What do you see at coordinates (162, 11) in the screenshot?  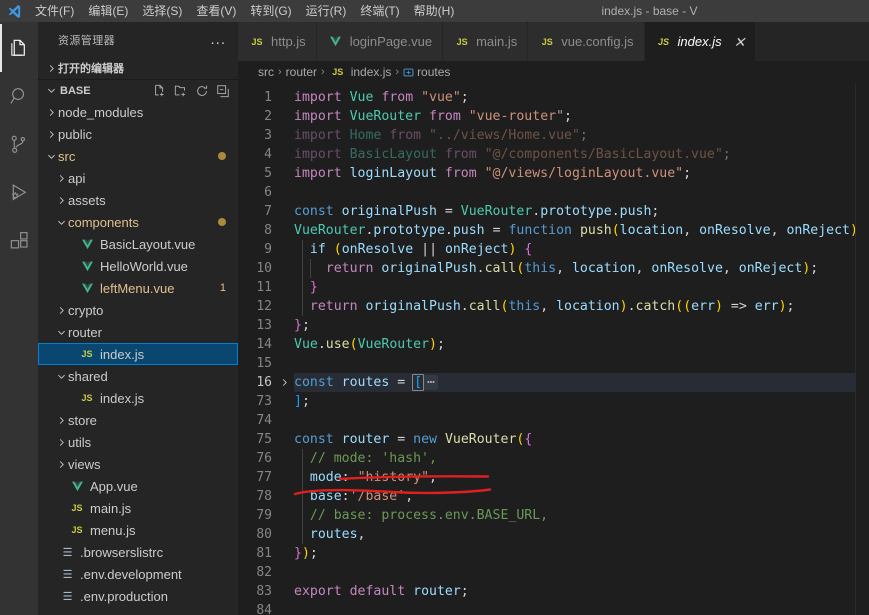 I see `menu-selection: 选择(S)` at bounding box center [162, 11].